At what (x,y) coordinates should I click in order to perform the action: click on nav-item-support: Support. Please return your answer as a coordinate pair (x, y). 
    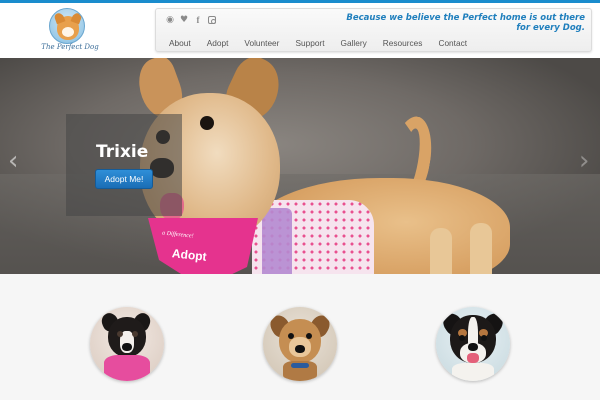
    Looking at the image, I should click on (309, 43).